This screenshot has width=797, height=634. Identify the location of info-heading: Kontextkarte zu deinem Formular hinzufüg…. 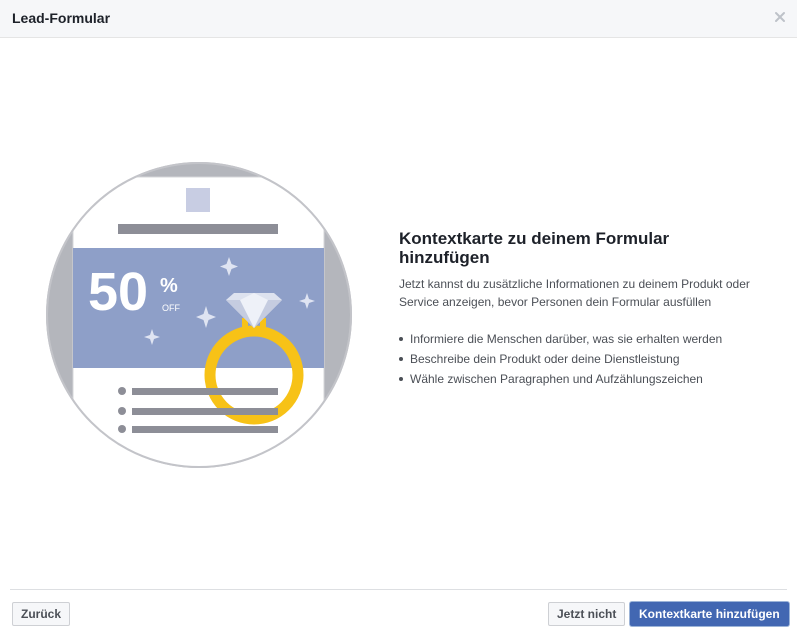
(534, 248).